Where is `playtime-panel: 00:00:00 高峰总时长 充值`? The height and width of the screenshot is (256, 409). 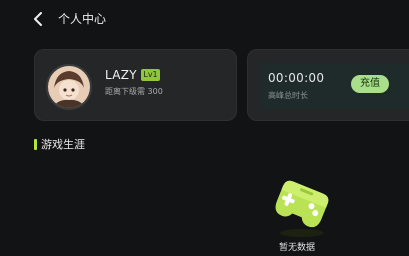 playtime-panel: 00:00:00 高峰总时长 充值 is located at coordinates (334, 86).